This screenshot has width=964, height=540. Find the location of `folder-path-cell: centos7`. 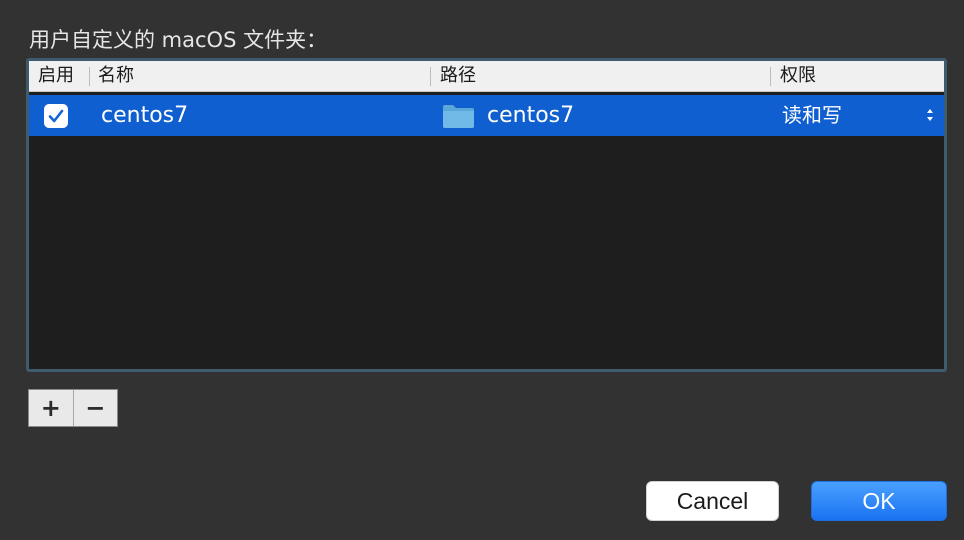

folder-path-cell: centos7 is located at coordinates (531, 115).